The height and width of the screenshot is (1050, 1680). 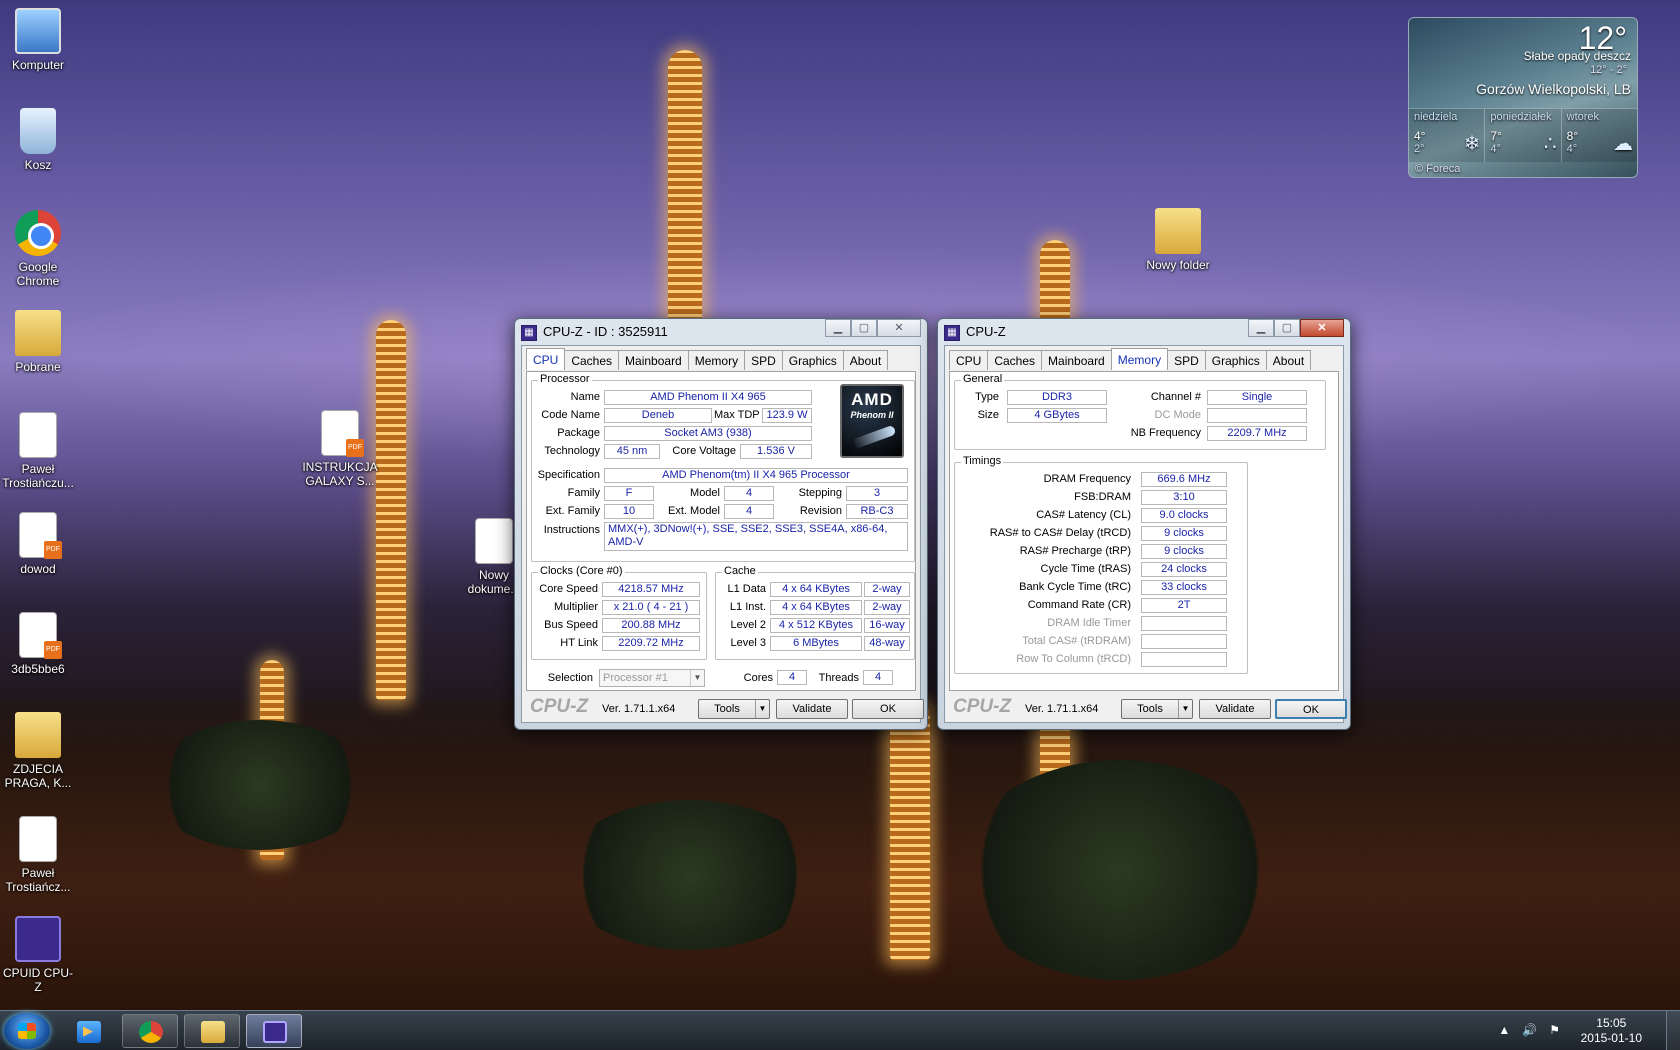 I want to click on desktop-icon-dowod: dowod, so click(x=38, y=544).